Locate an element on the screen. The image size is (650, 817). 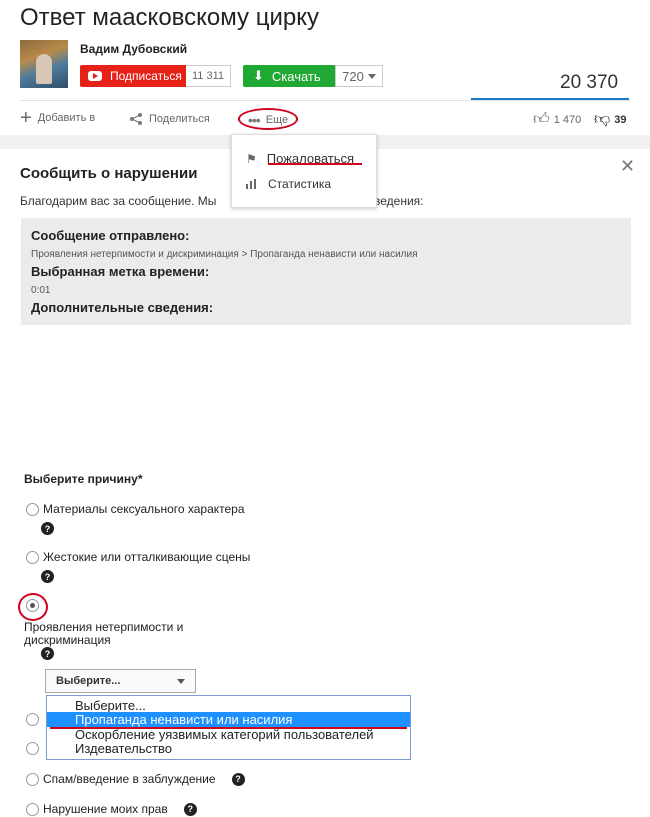
menu-item-stats: Статистика is located at coordinates (288, 184).